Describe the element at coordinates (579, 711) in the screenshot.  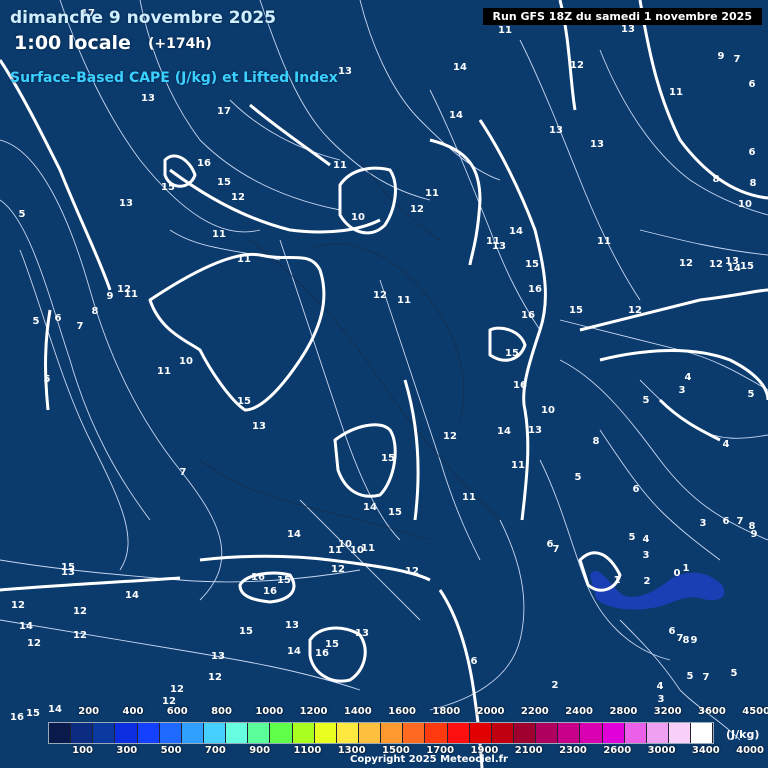
I see `legend-top-label: 2400` at that location.